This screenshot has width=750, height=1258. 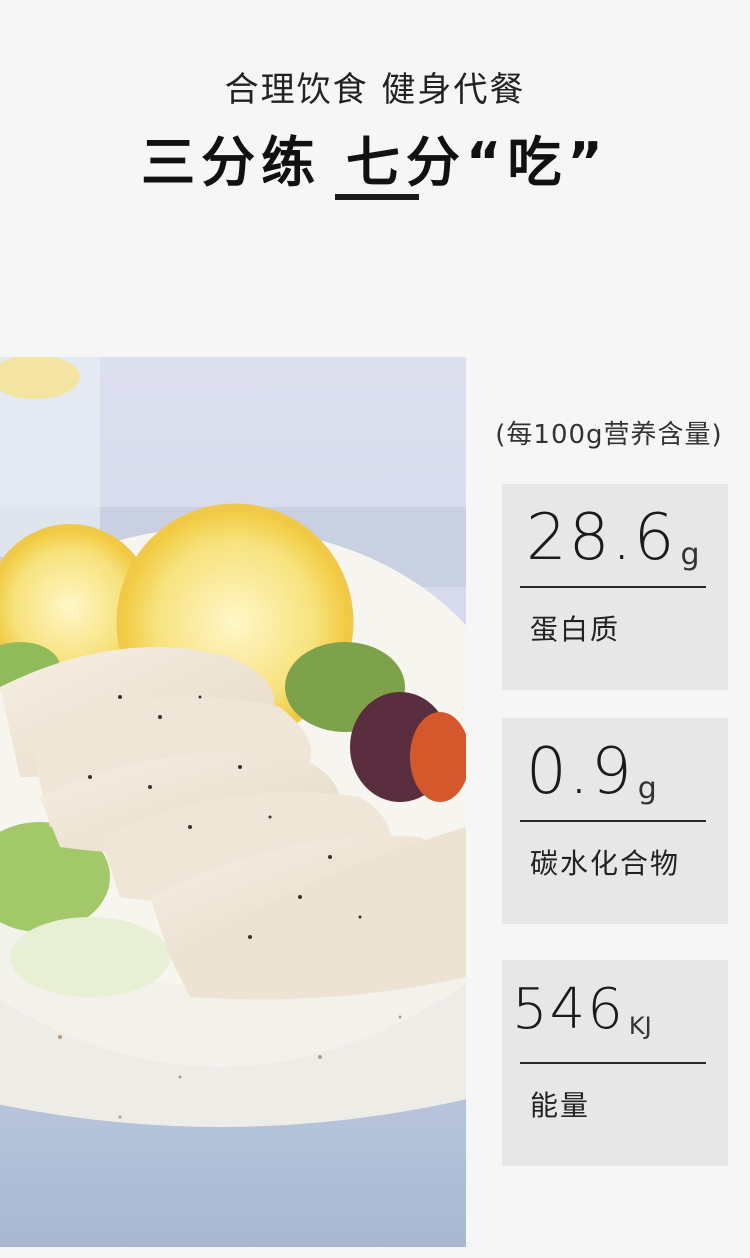 What do you see at coordinates (560, 1105) in the screenshot?
I see `nutrition-label: 能量` at bounding box center [560, 1105].